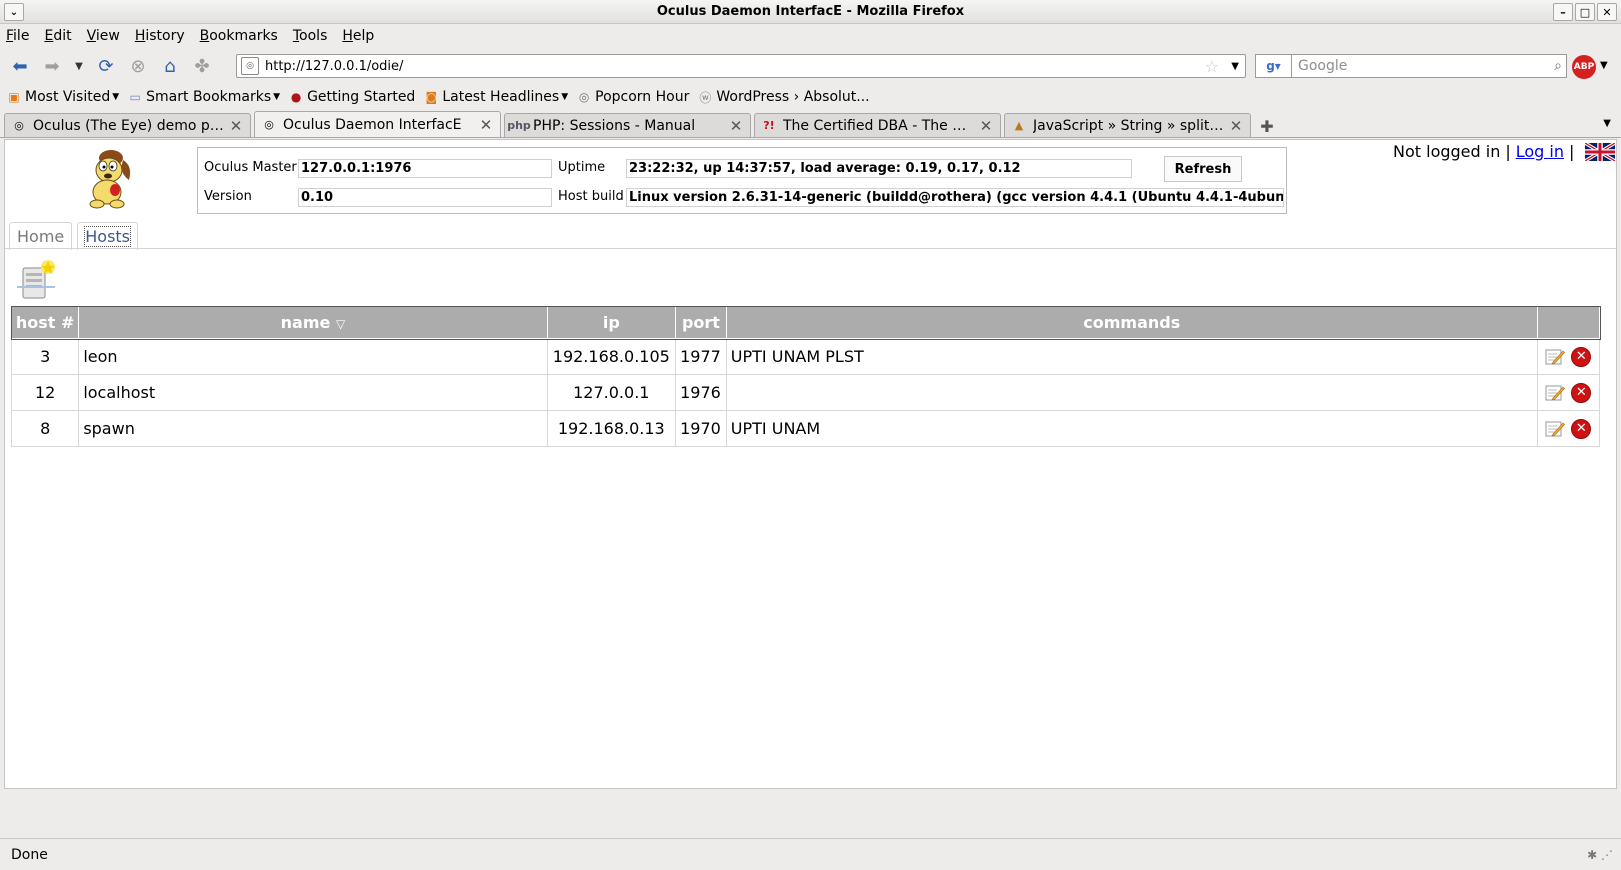 This screenshot has height=870, width=1621. What do you see at coordinates (1592, 855) in the screenshot?
I see `bug-icon: ✱` at bounding box center [1592, 855].